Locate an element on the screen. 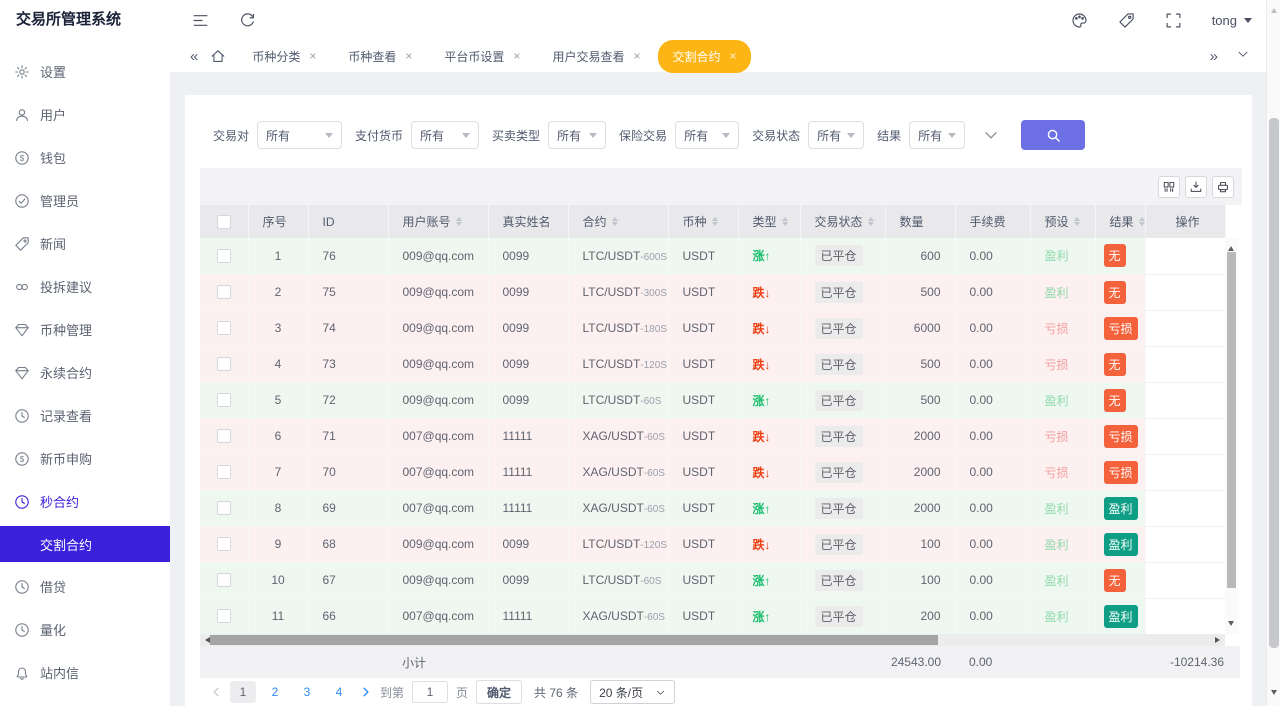 Image resolution: width=1280 pixels, height=706 pixels. window-scroll-down-icon is located at coordinates (1273, 694).